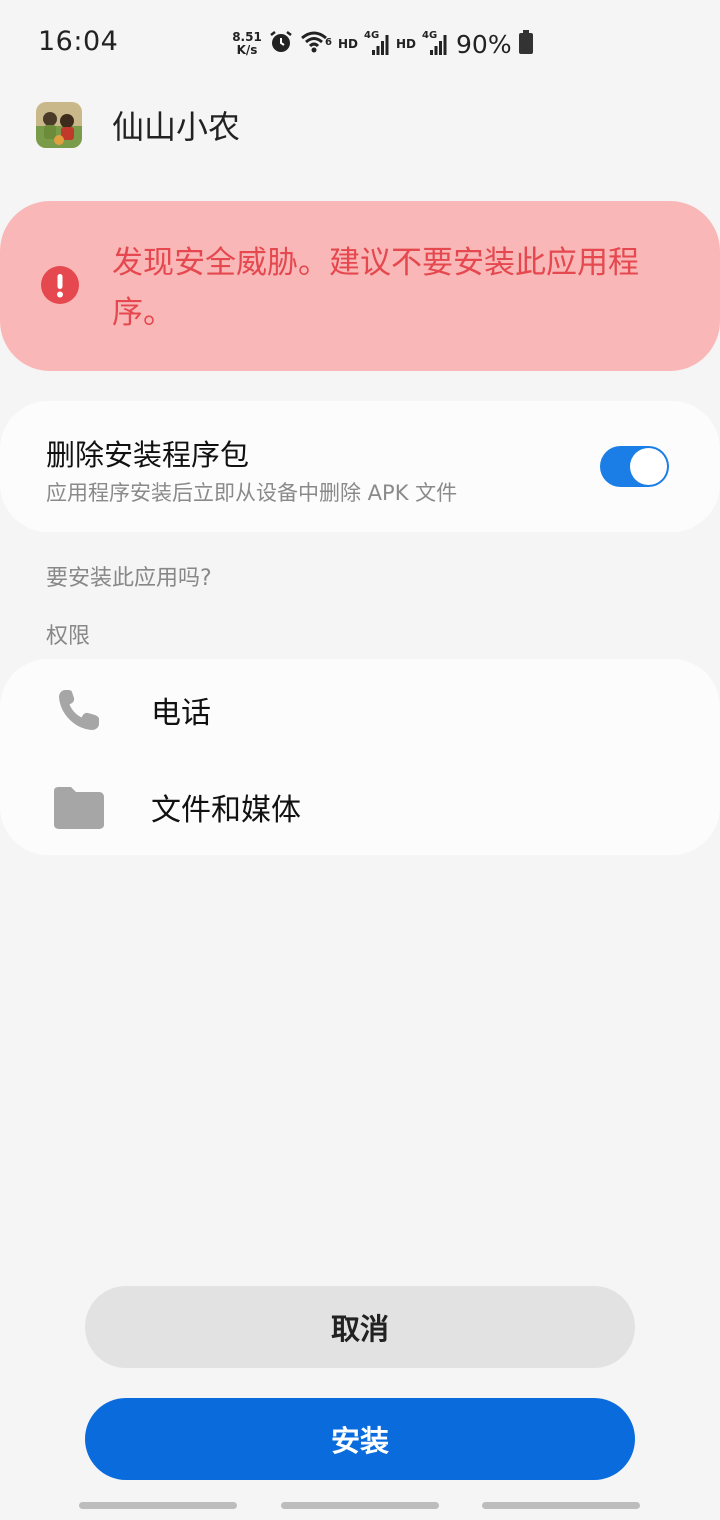  I want to click on cancel-button: 取消, so click(360, 1327).